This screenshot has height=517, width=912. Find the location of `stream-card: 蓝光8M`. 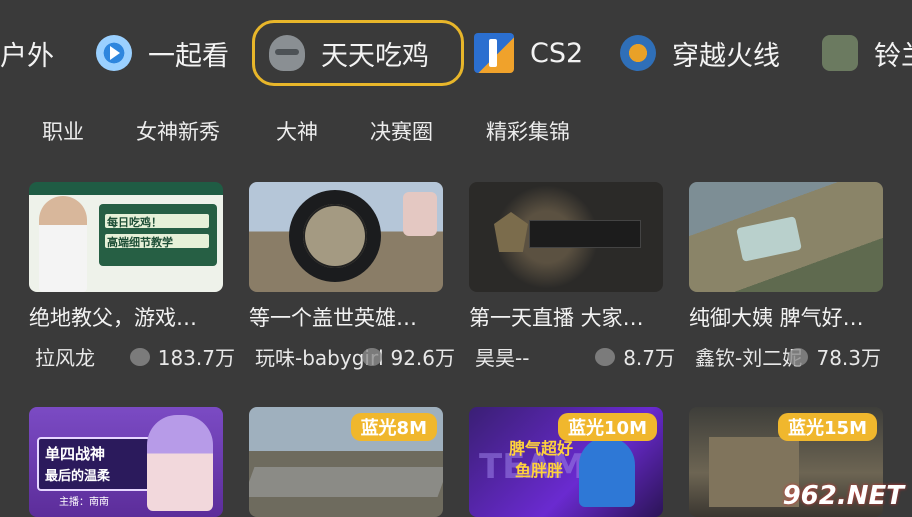

stream-card: 蓝光8M is located at coordinates (346, 462).